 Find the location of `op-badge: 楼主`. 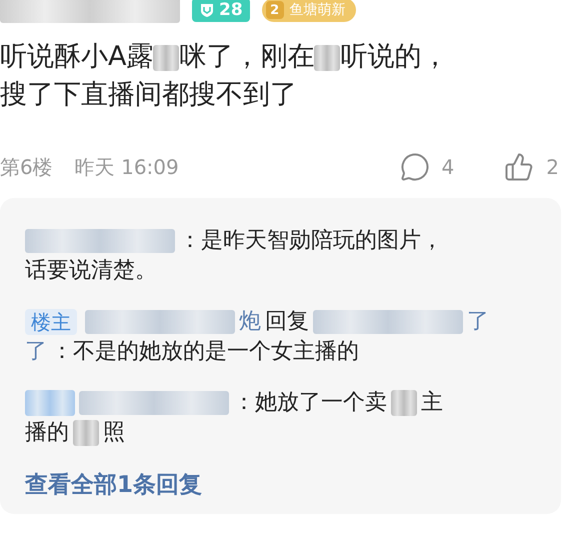

op-badge: 楼主 is located at coordinates (51, 322).